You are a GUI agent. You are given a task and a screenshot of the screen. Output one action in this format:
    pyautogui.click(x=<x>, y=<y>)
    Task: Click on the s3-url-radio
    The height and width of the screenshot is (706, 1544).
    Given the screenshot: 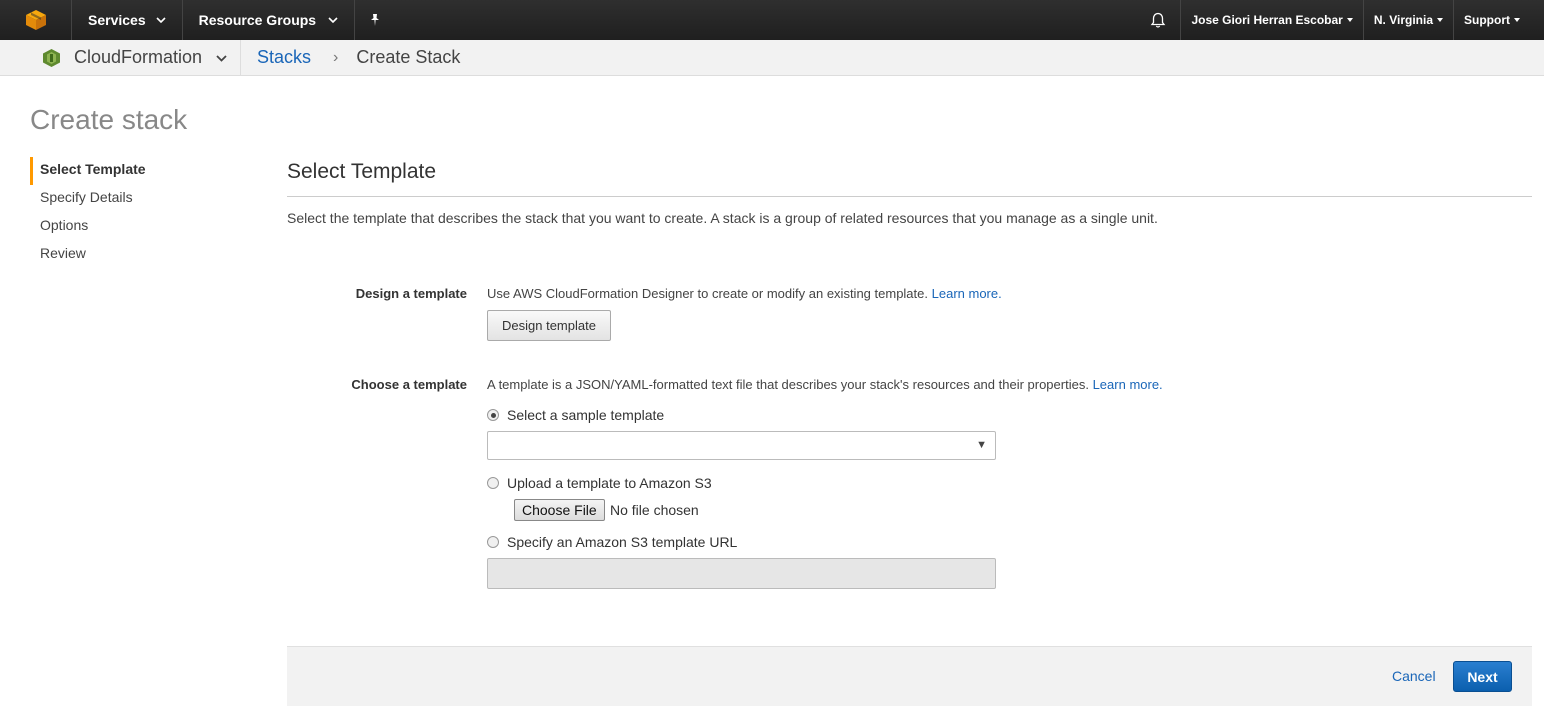 What is the action you would take?
    pyautogui.click(x=493, y=542)
    